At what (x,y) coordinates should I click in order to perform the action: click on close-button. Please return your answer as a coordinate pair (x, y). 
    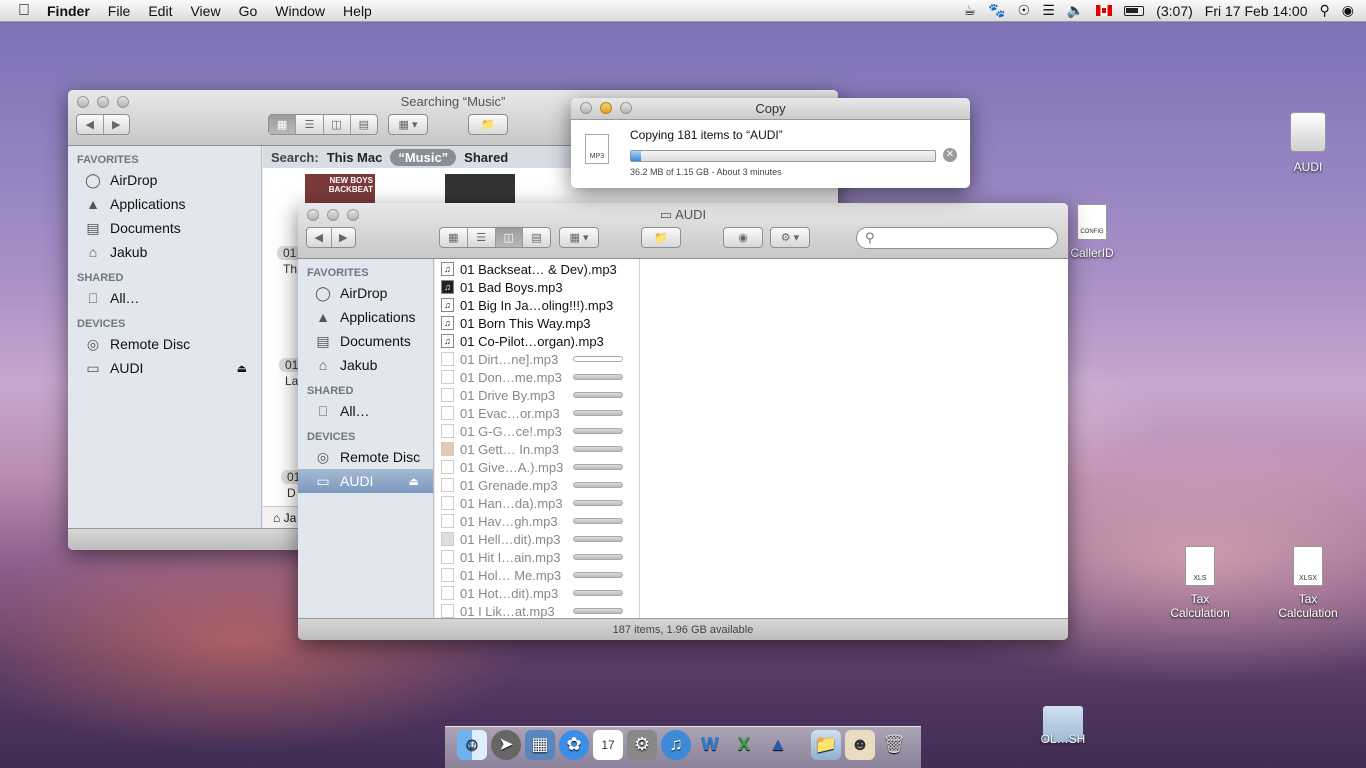
    Looking at the image, I should click on (586, 108).